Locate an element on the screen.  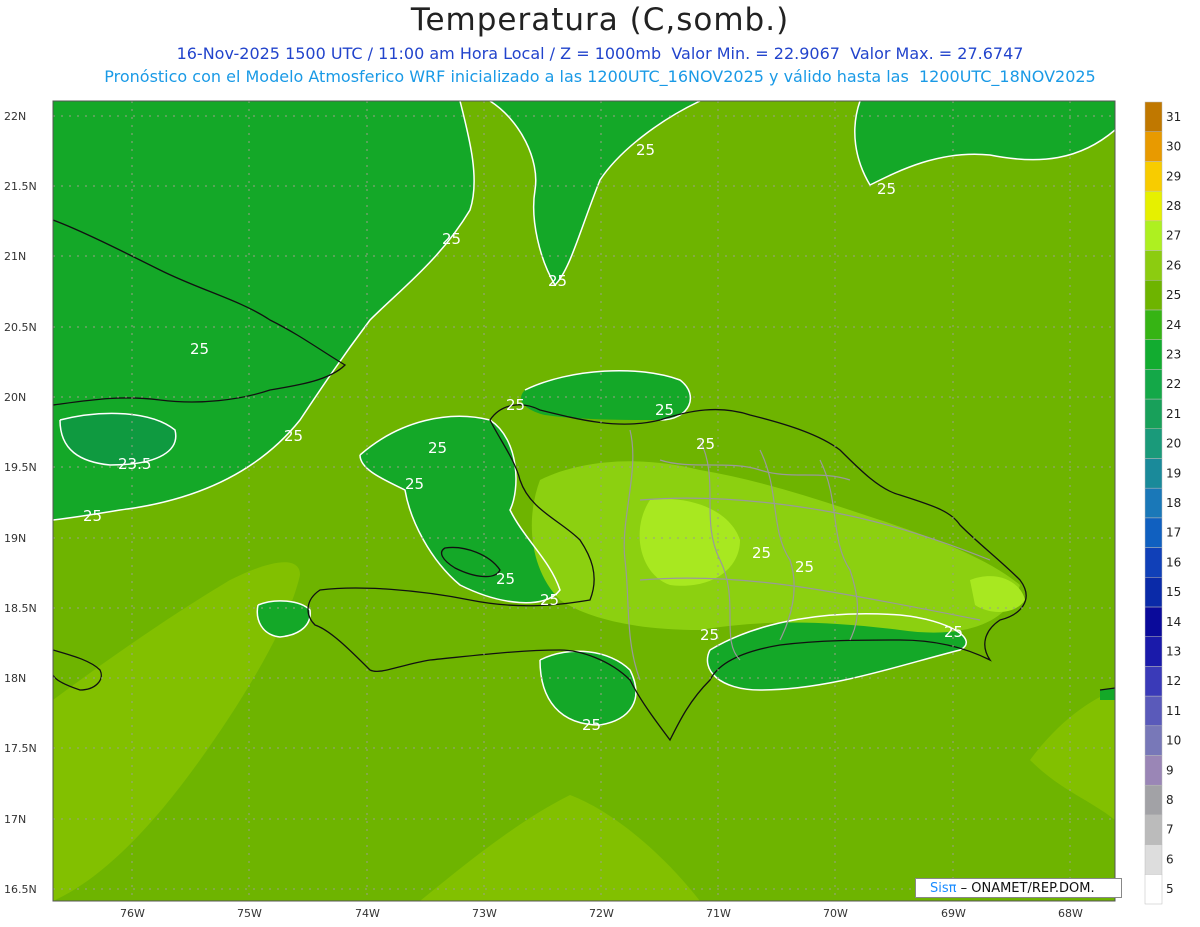
colorbar-label: 8 is located at coordinates (1170, 800).